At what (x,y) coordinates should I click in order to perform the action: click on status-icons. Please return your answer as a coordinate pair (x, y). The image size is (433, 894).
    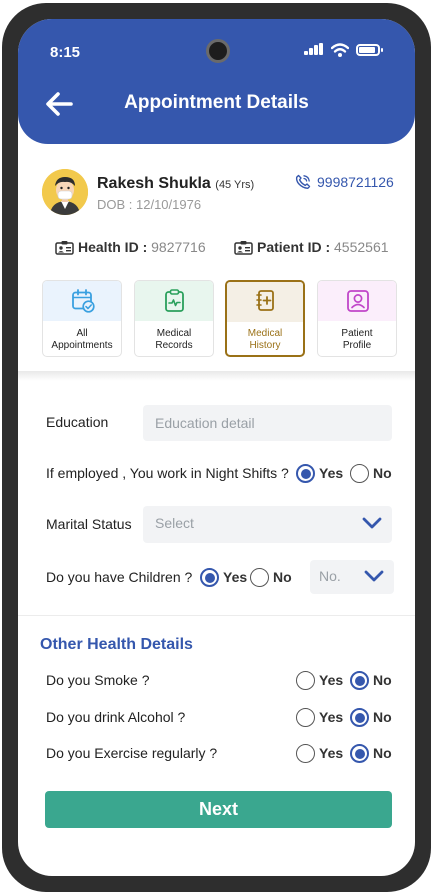
    Looking at the image, I should click on (346, 50).